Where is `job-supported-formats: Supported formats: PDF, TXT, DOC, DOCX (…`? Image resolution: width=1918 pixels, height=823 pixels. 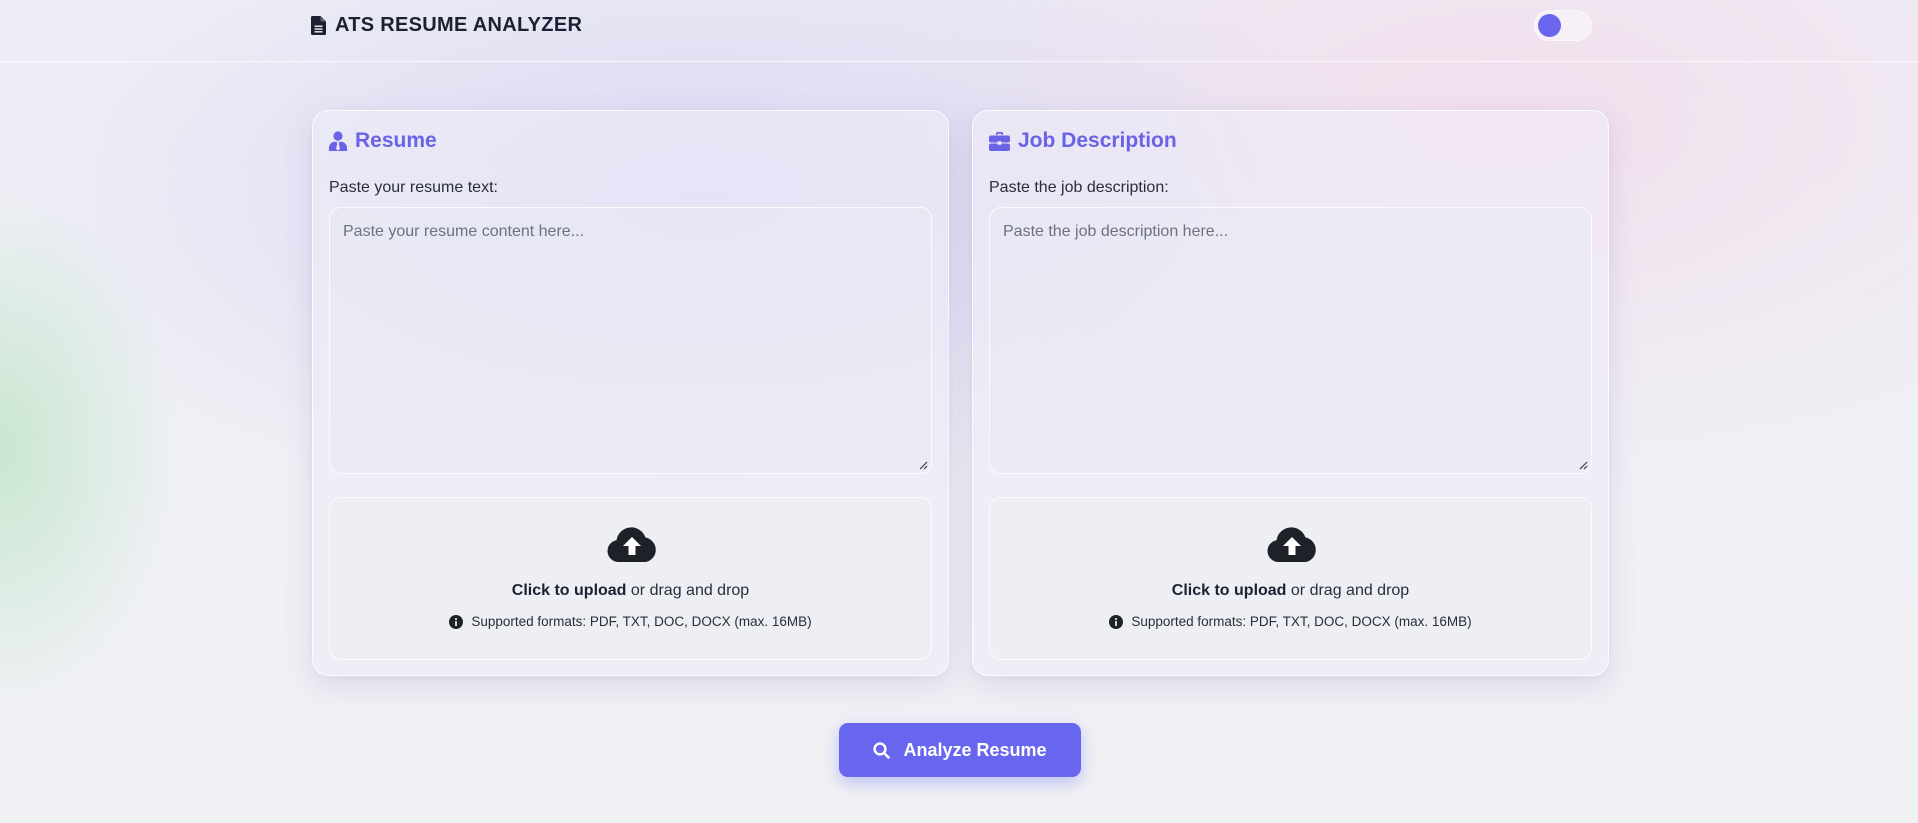
job-supported-formats: Supported formats: PDF, TXT, DOC, DOCX (… is located at coordinates (1290, 621).